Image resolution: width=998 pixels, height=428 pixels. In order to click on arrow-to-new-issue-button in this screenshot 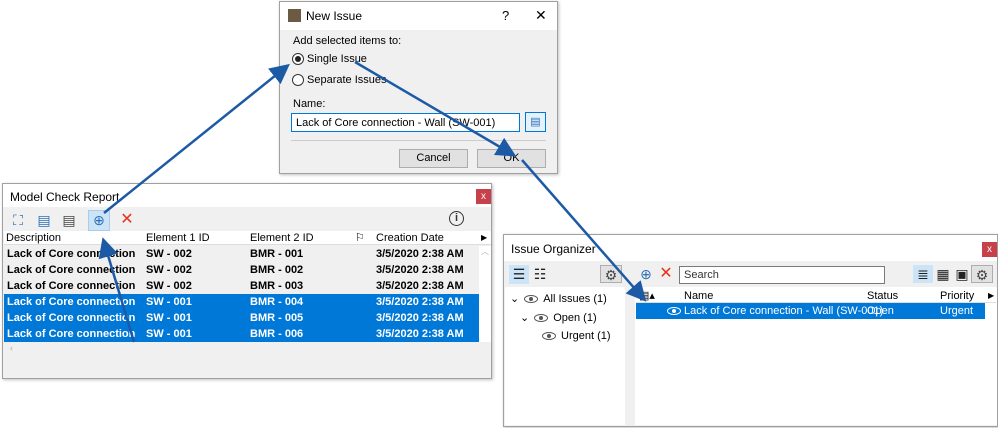, I will do `click(117, 290)`.